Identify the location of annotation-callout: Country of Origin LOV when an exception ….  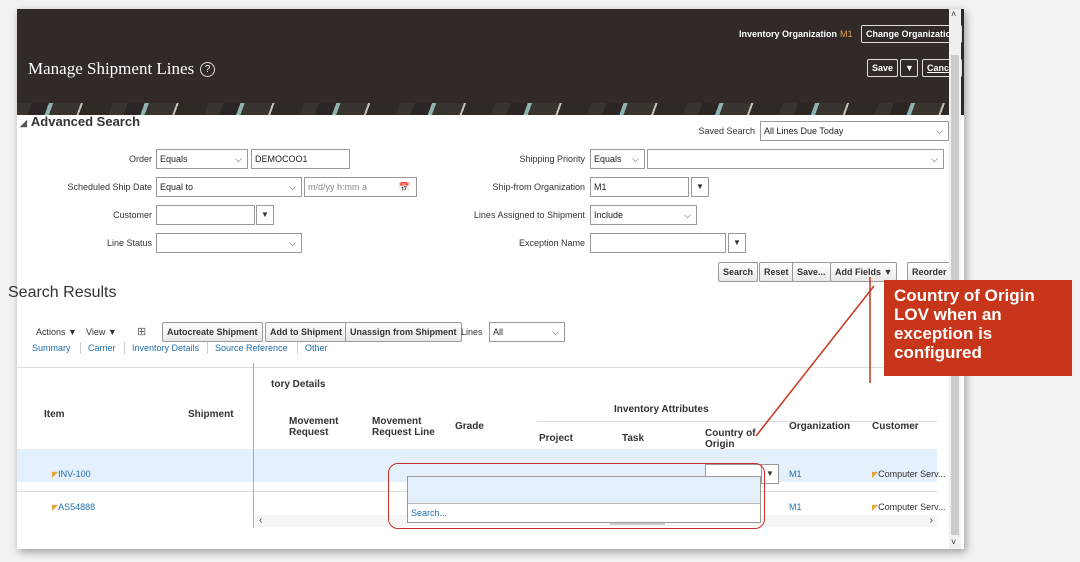
(978, 328).